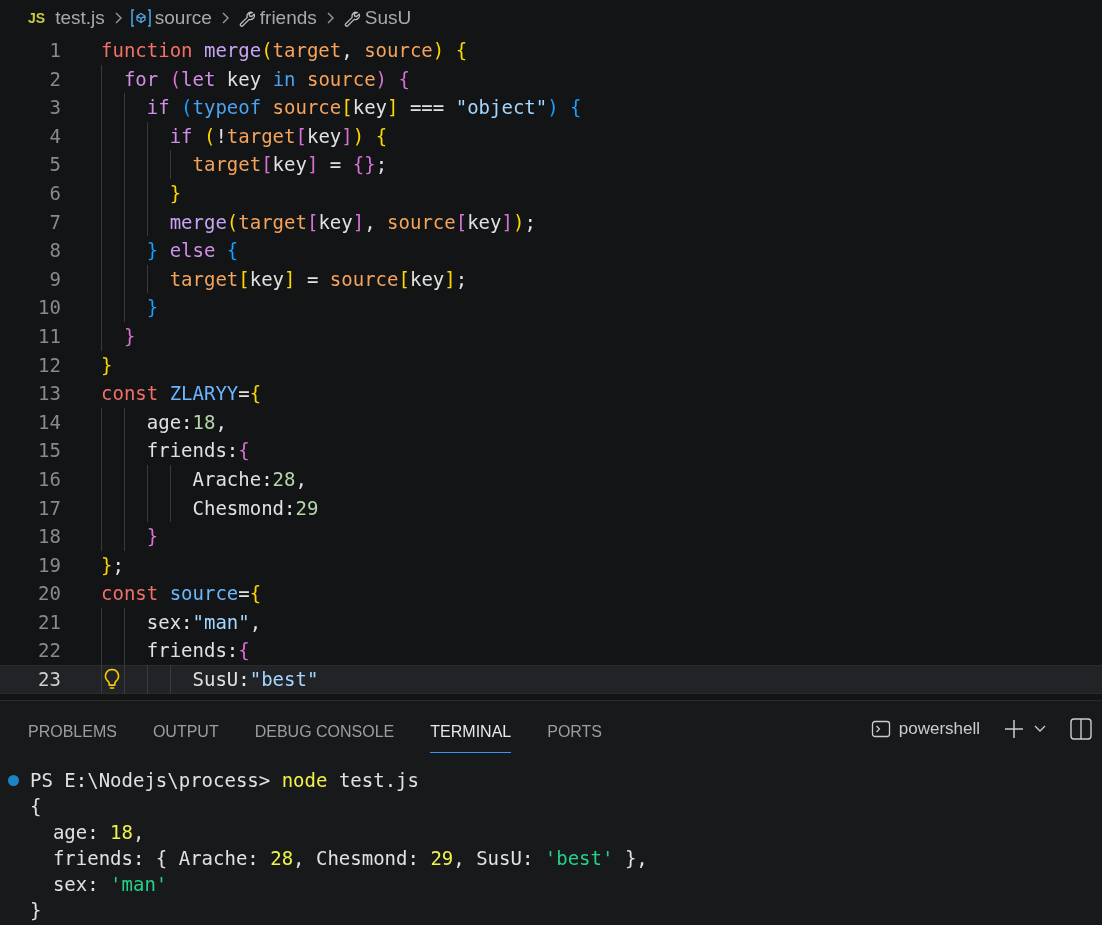  Describe the element at coordinates (204, 479) in the screenshot. I see `code-line: Arache:28,` at that location.